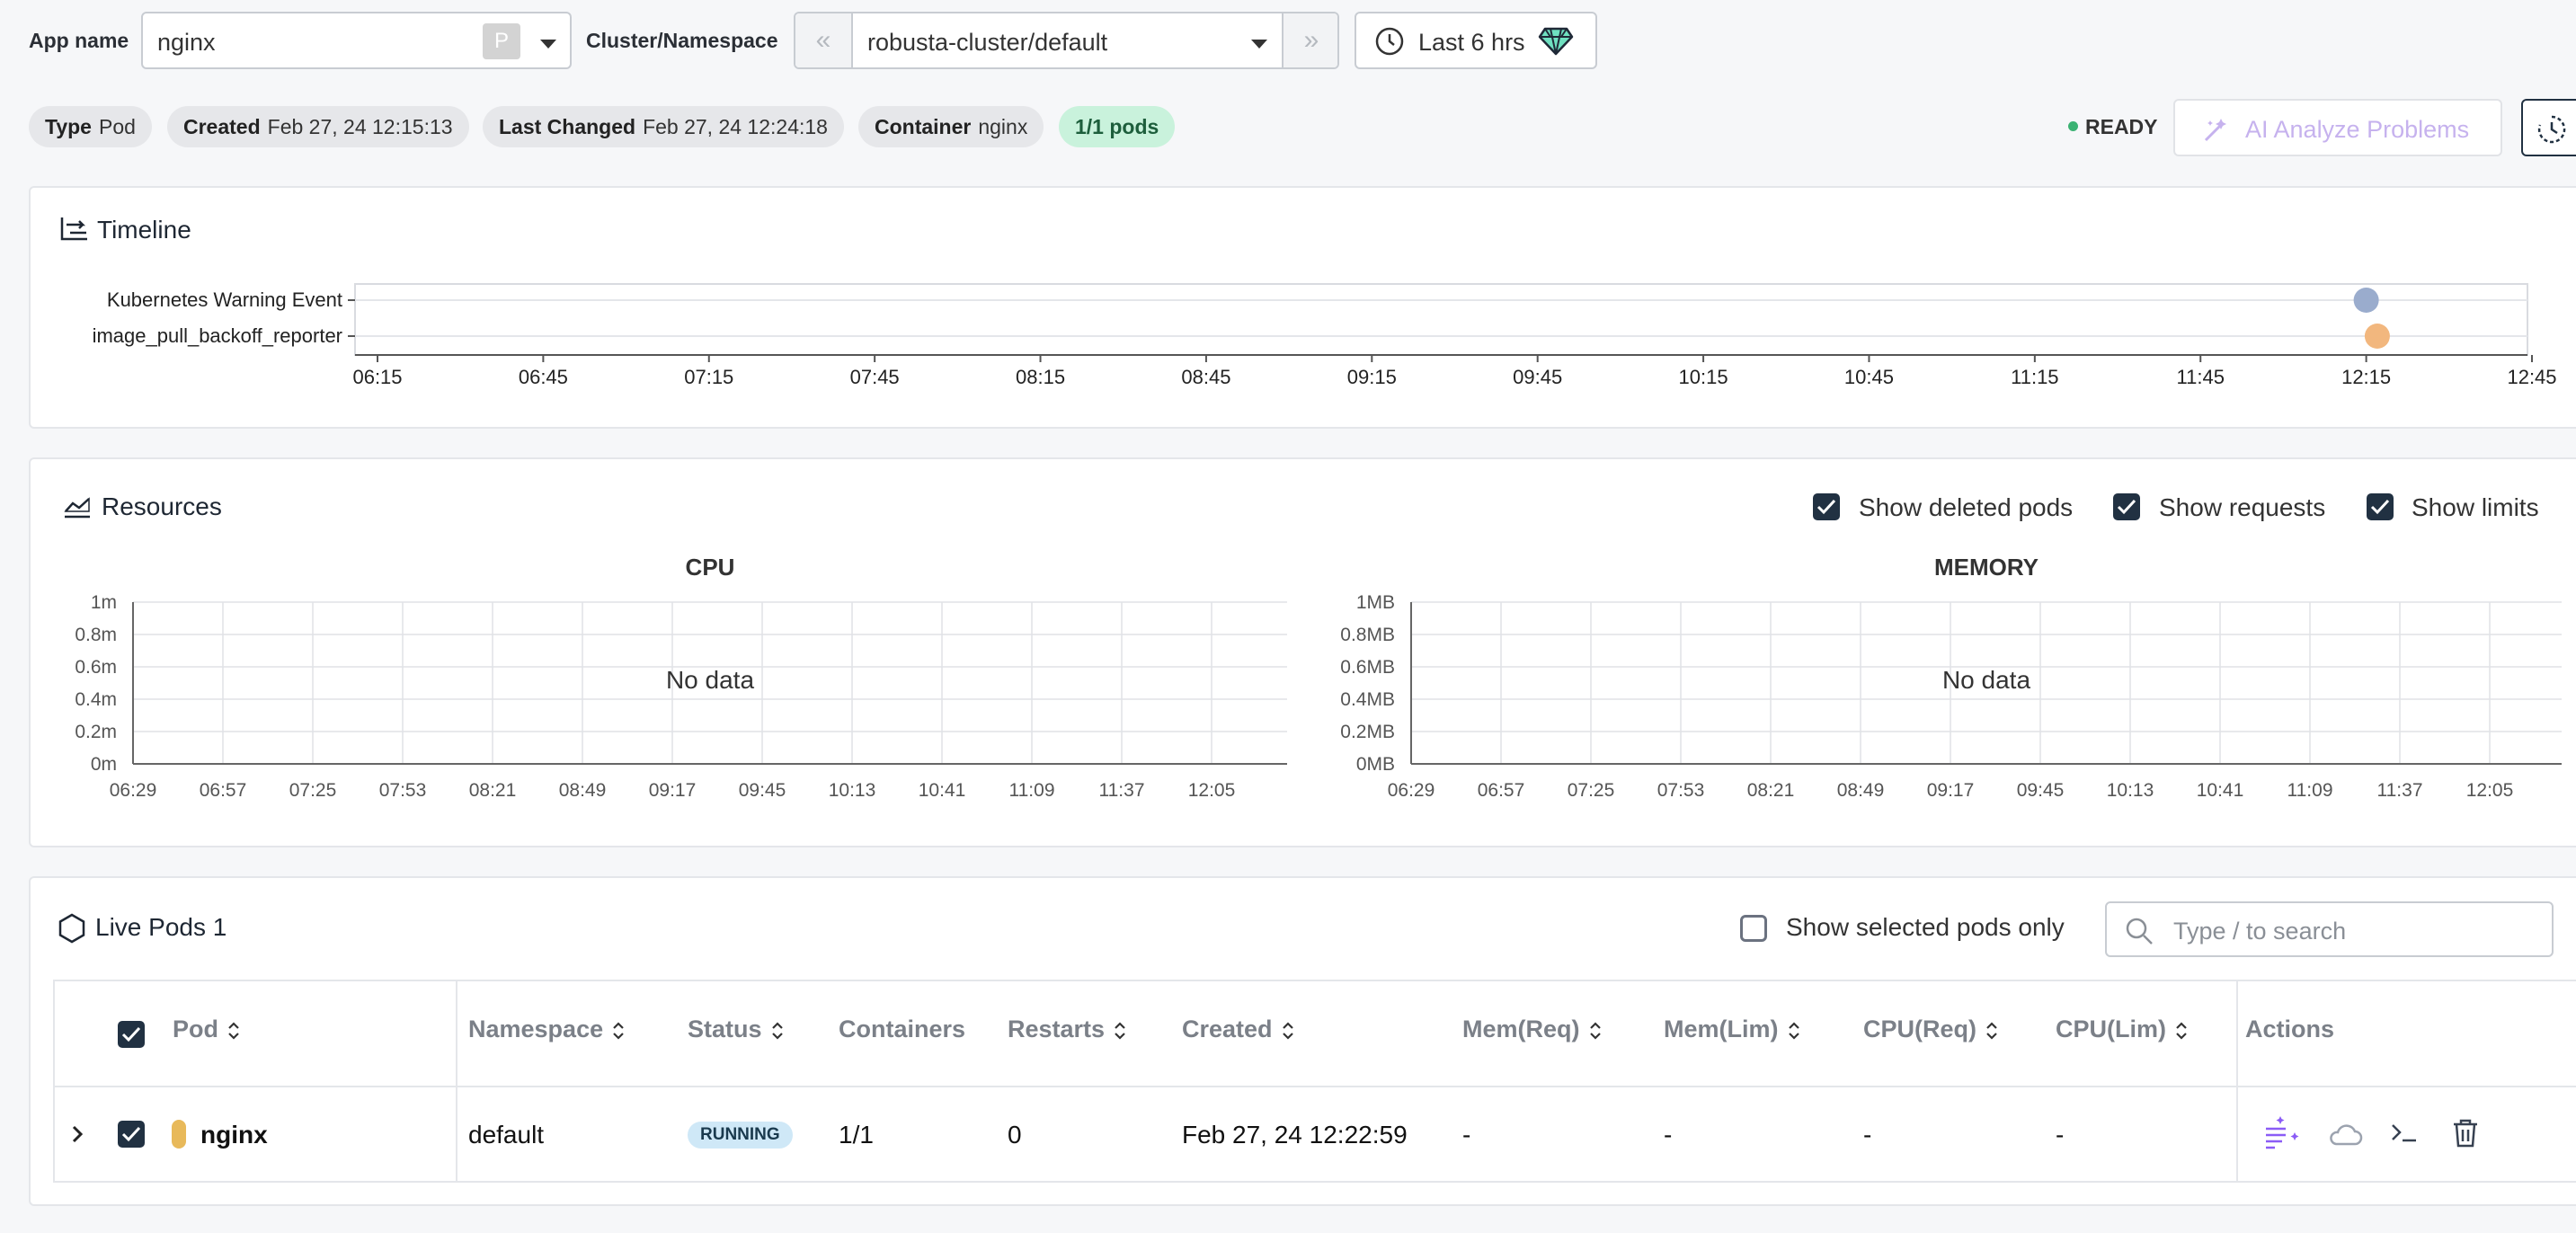 The height and width of the screenshot is (1233, 2576). What do you see at coordinates (161, 927) in the screenshot?
I see `live-pods-title: Live Pods 1` at bounding box center [161, 927].